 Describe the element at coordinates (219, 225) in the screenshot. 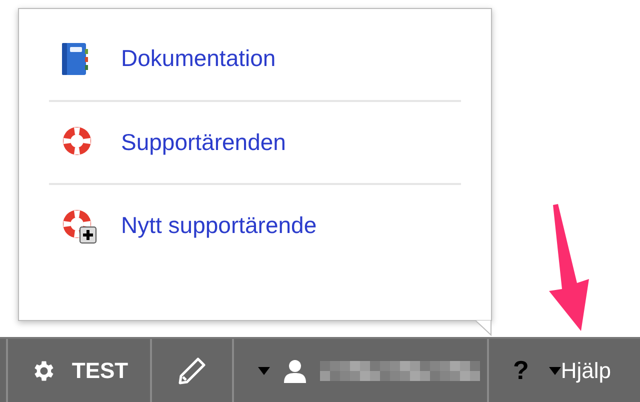

I see `menu-link: Nytt supportärende` at that location.